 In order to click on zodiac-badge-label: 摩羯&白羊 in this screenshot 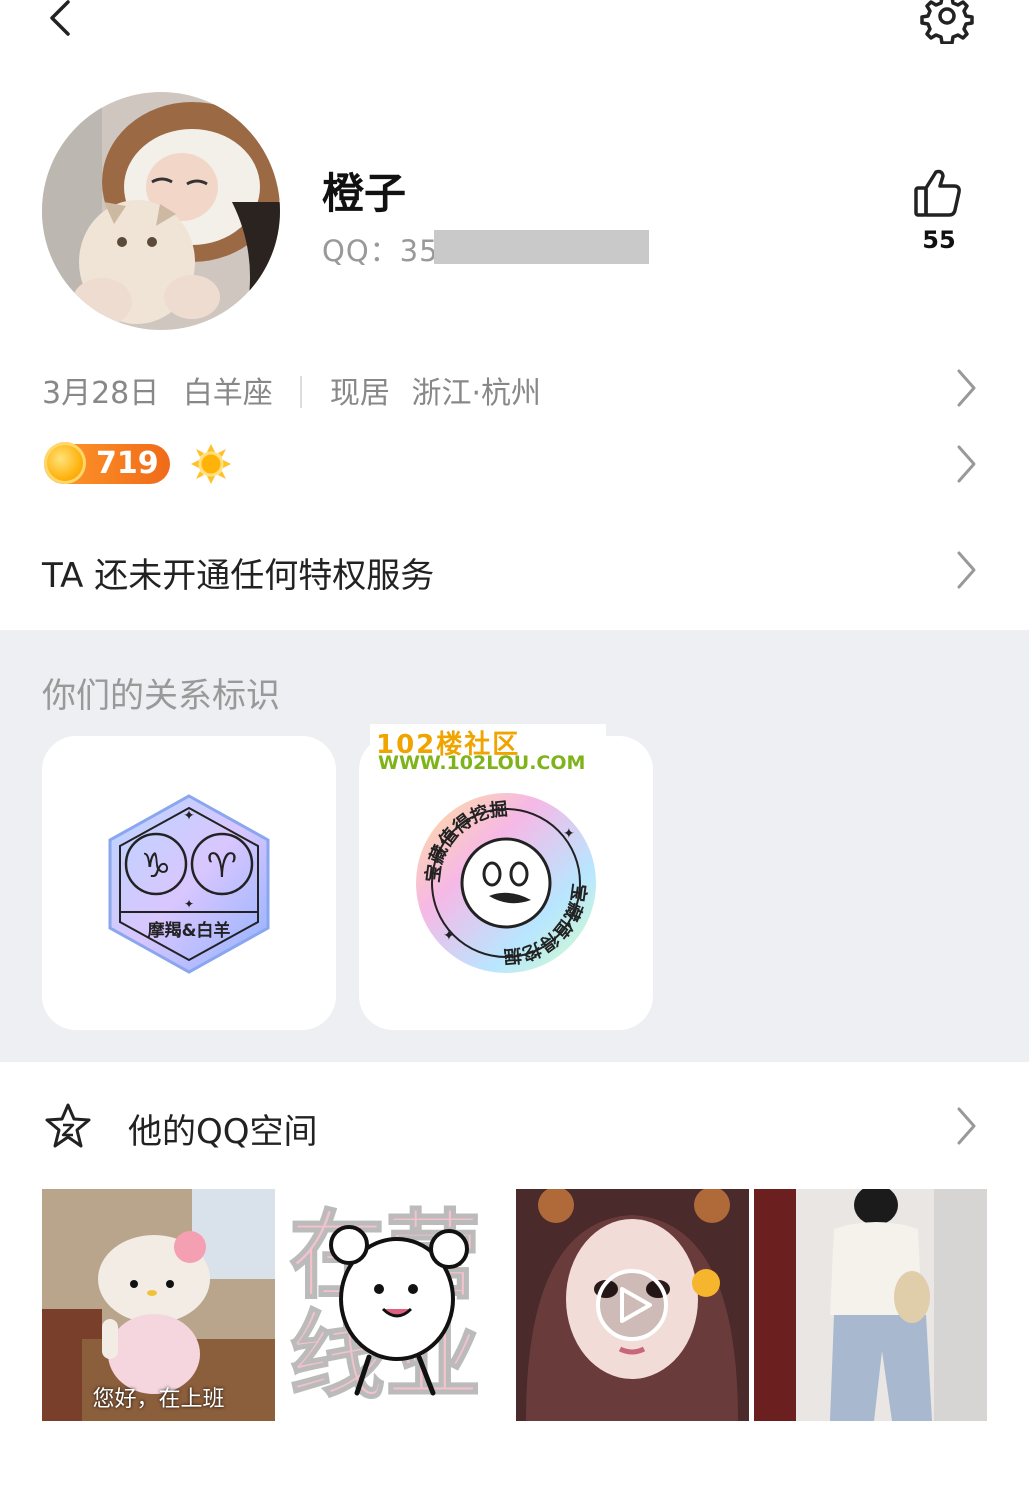, I will do `click(189, 930)`.